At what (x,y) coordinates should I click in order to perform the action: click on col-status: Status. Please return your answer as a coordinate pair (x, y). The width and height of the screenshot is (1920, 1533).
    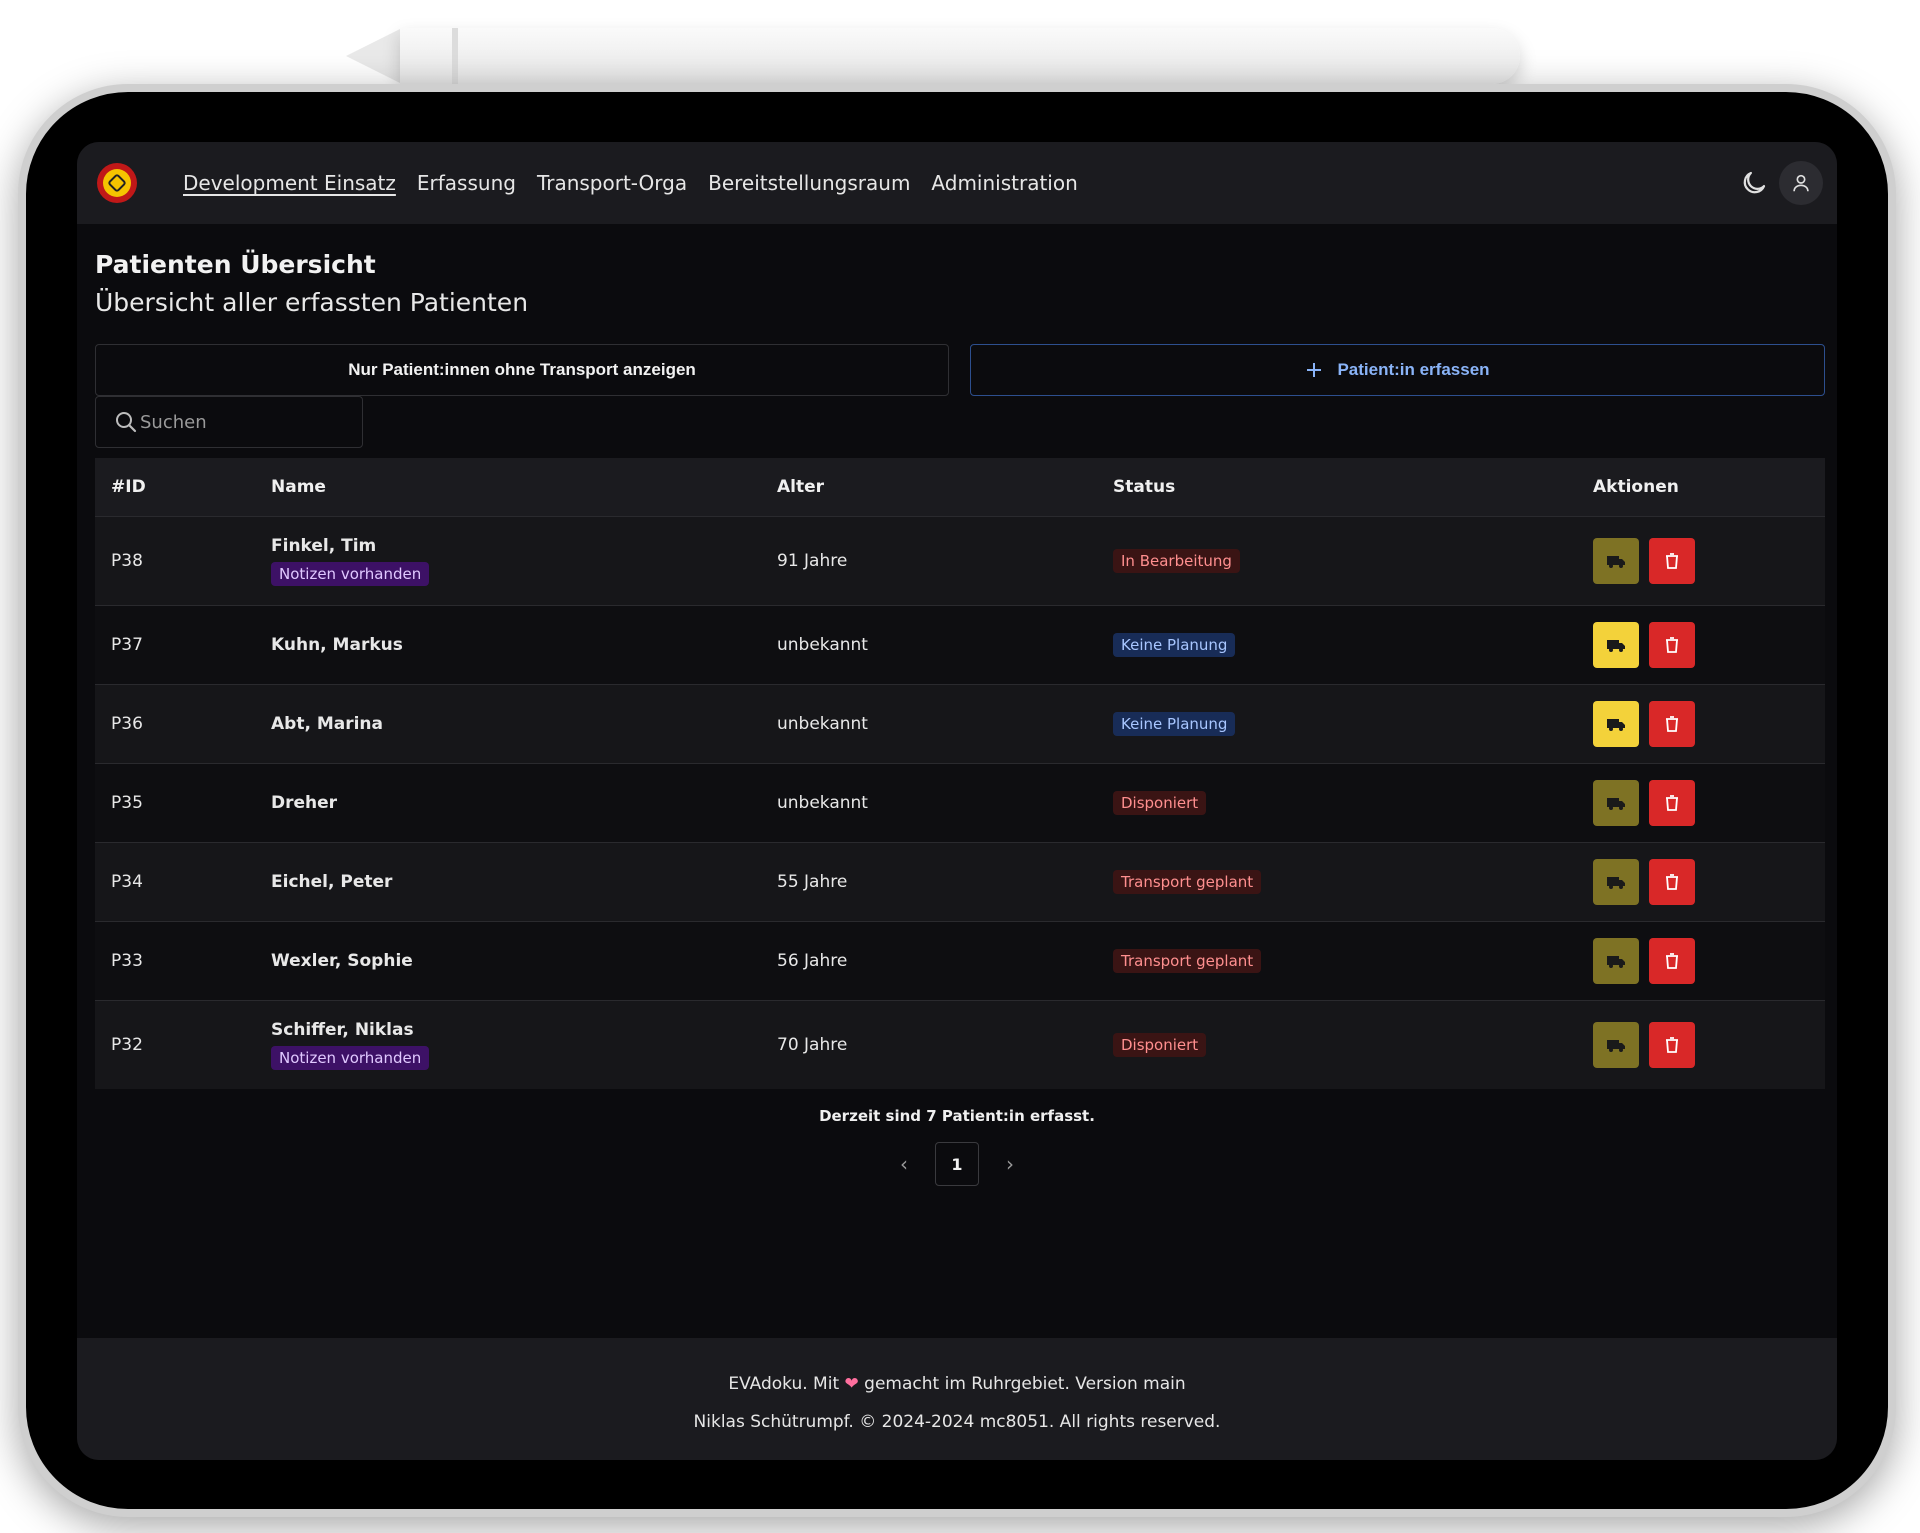
    Looking at the image, I should click on (1144, 486).